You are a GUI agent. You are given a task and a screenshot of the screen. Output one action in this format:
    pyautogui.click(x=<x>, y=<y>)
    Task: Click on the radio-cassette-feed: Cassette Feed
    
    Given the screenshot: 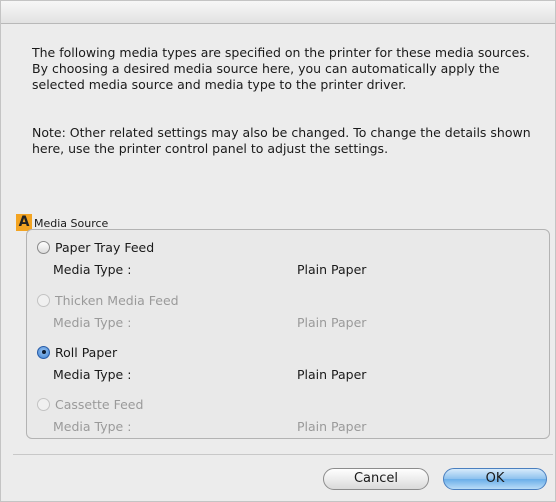 What is the action you would take?
    pyautogui.click(x=90, y=404)
    